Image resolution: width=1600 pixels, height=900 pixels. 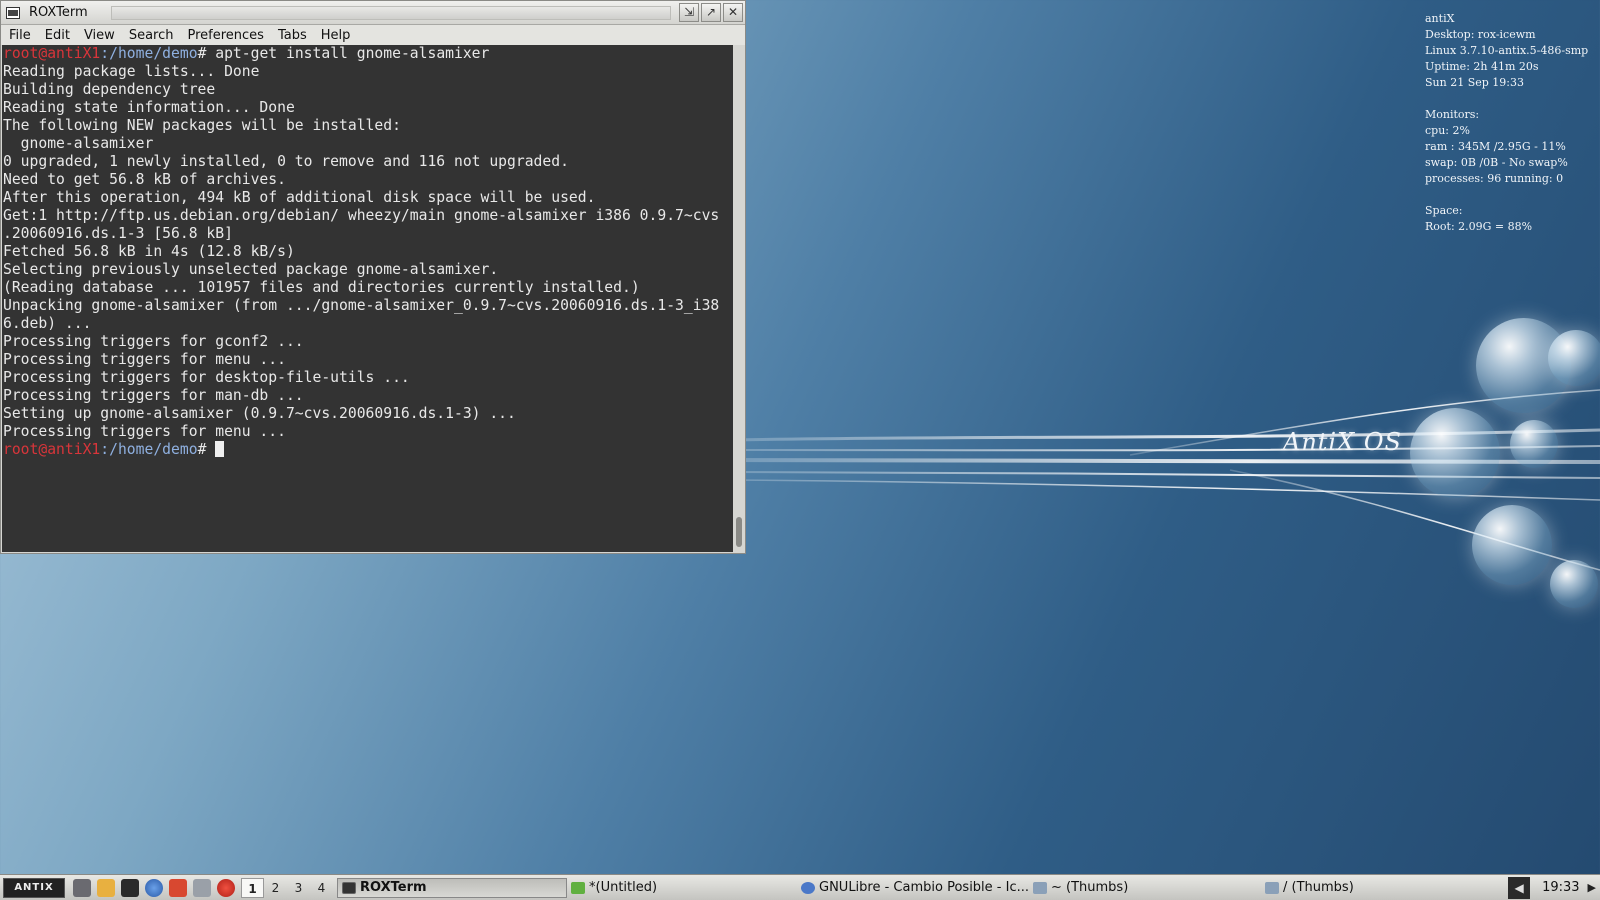 I want to click on start-menu-button: ANTIX, so click(x=34, y=887).